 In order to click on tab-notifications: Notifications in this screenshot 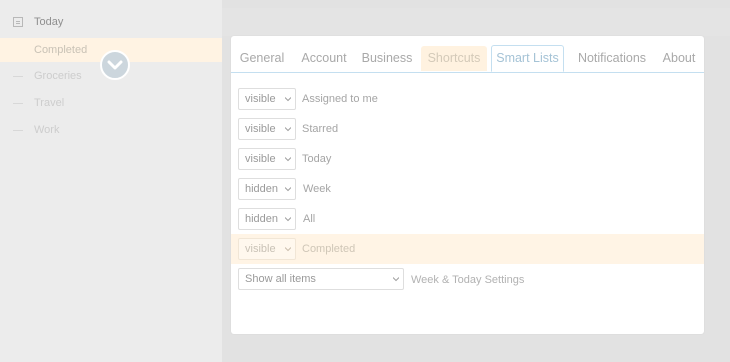, I will do `click(612, 58)`.